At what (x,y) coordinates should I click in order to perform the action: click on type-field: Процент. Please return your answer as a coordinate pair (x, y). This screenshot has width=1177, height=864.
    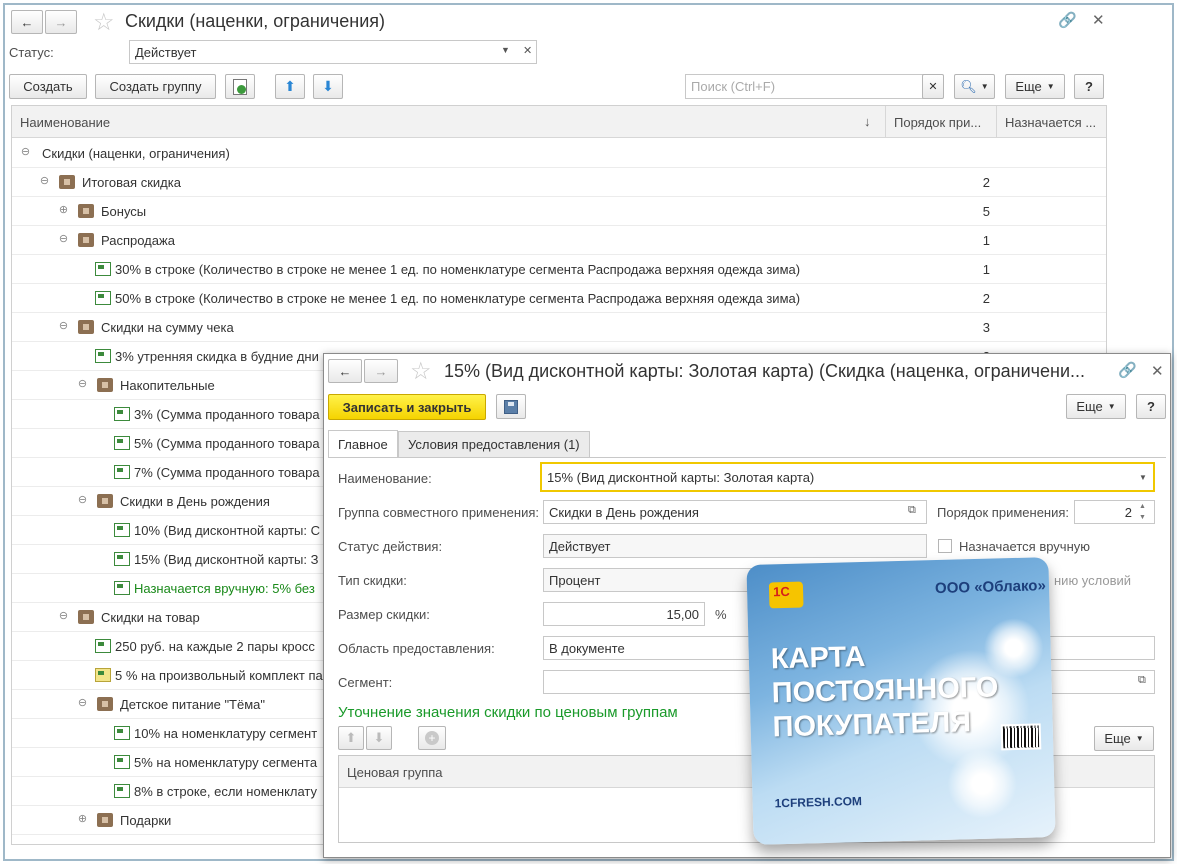
    Looking at the image, I should click on (653, 580).